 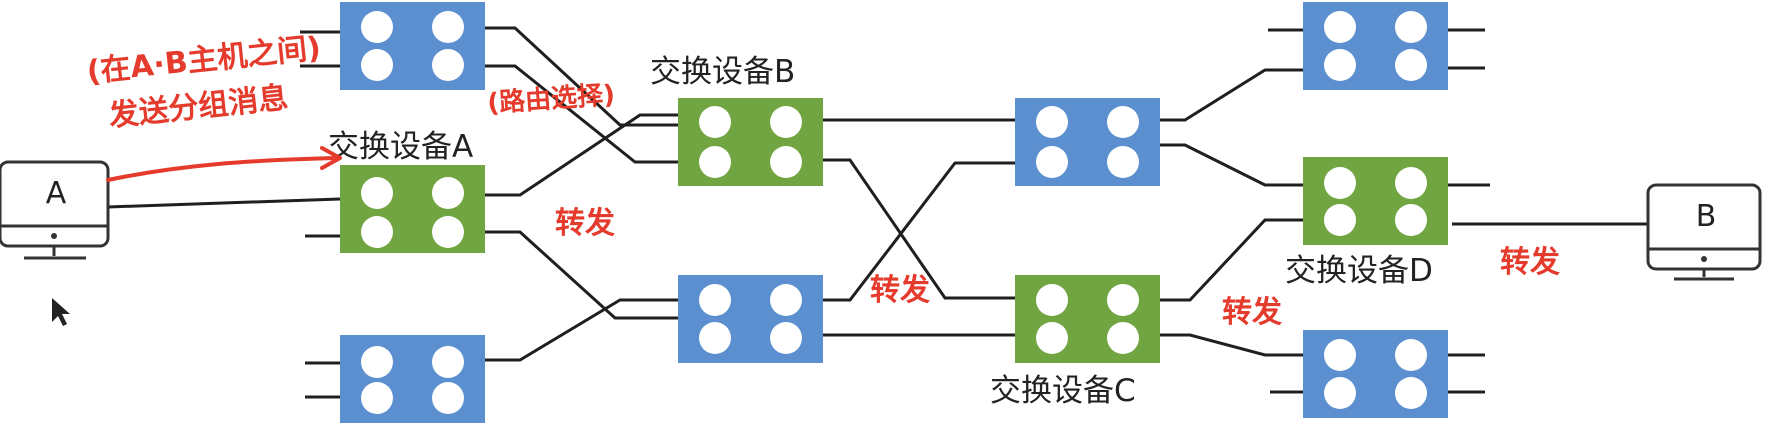 I want to click on switch-node-blue-bottom-left, so click(x=412, y=379).